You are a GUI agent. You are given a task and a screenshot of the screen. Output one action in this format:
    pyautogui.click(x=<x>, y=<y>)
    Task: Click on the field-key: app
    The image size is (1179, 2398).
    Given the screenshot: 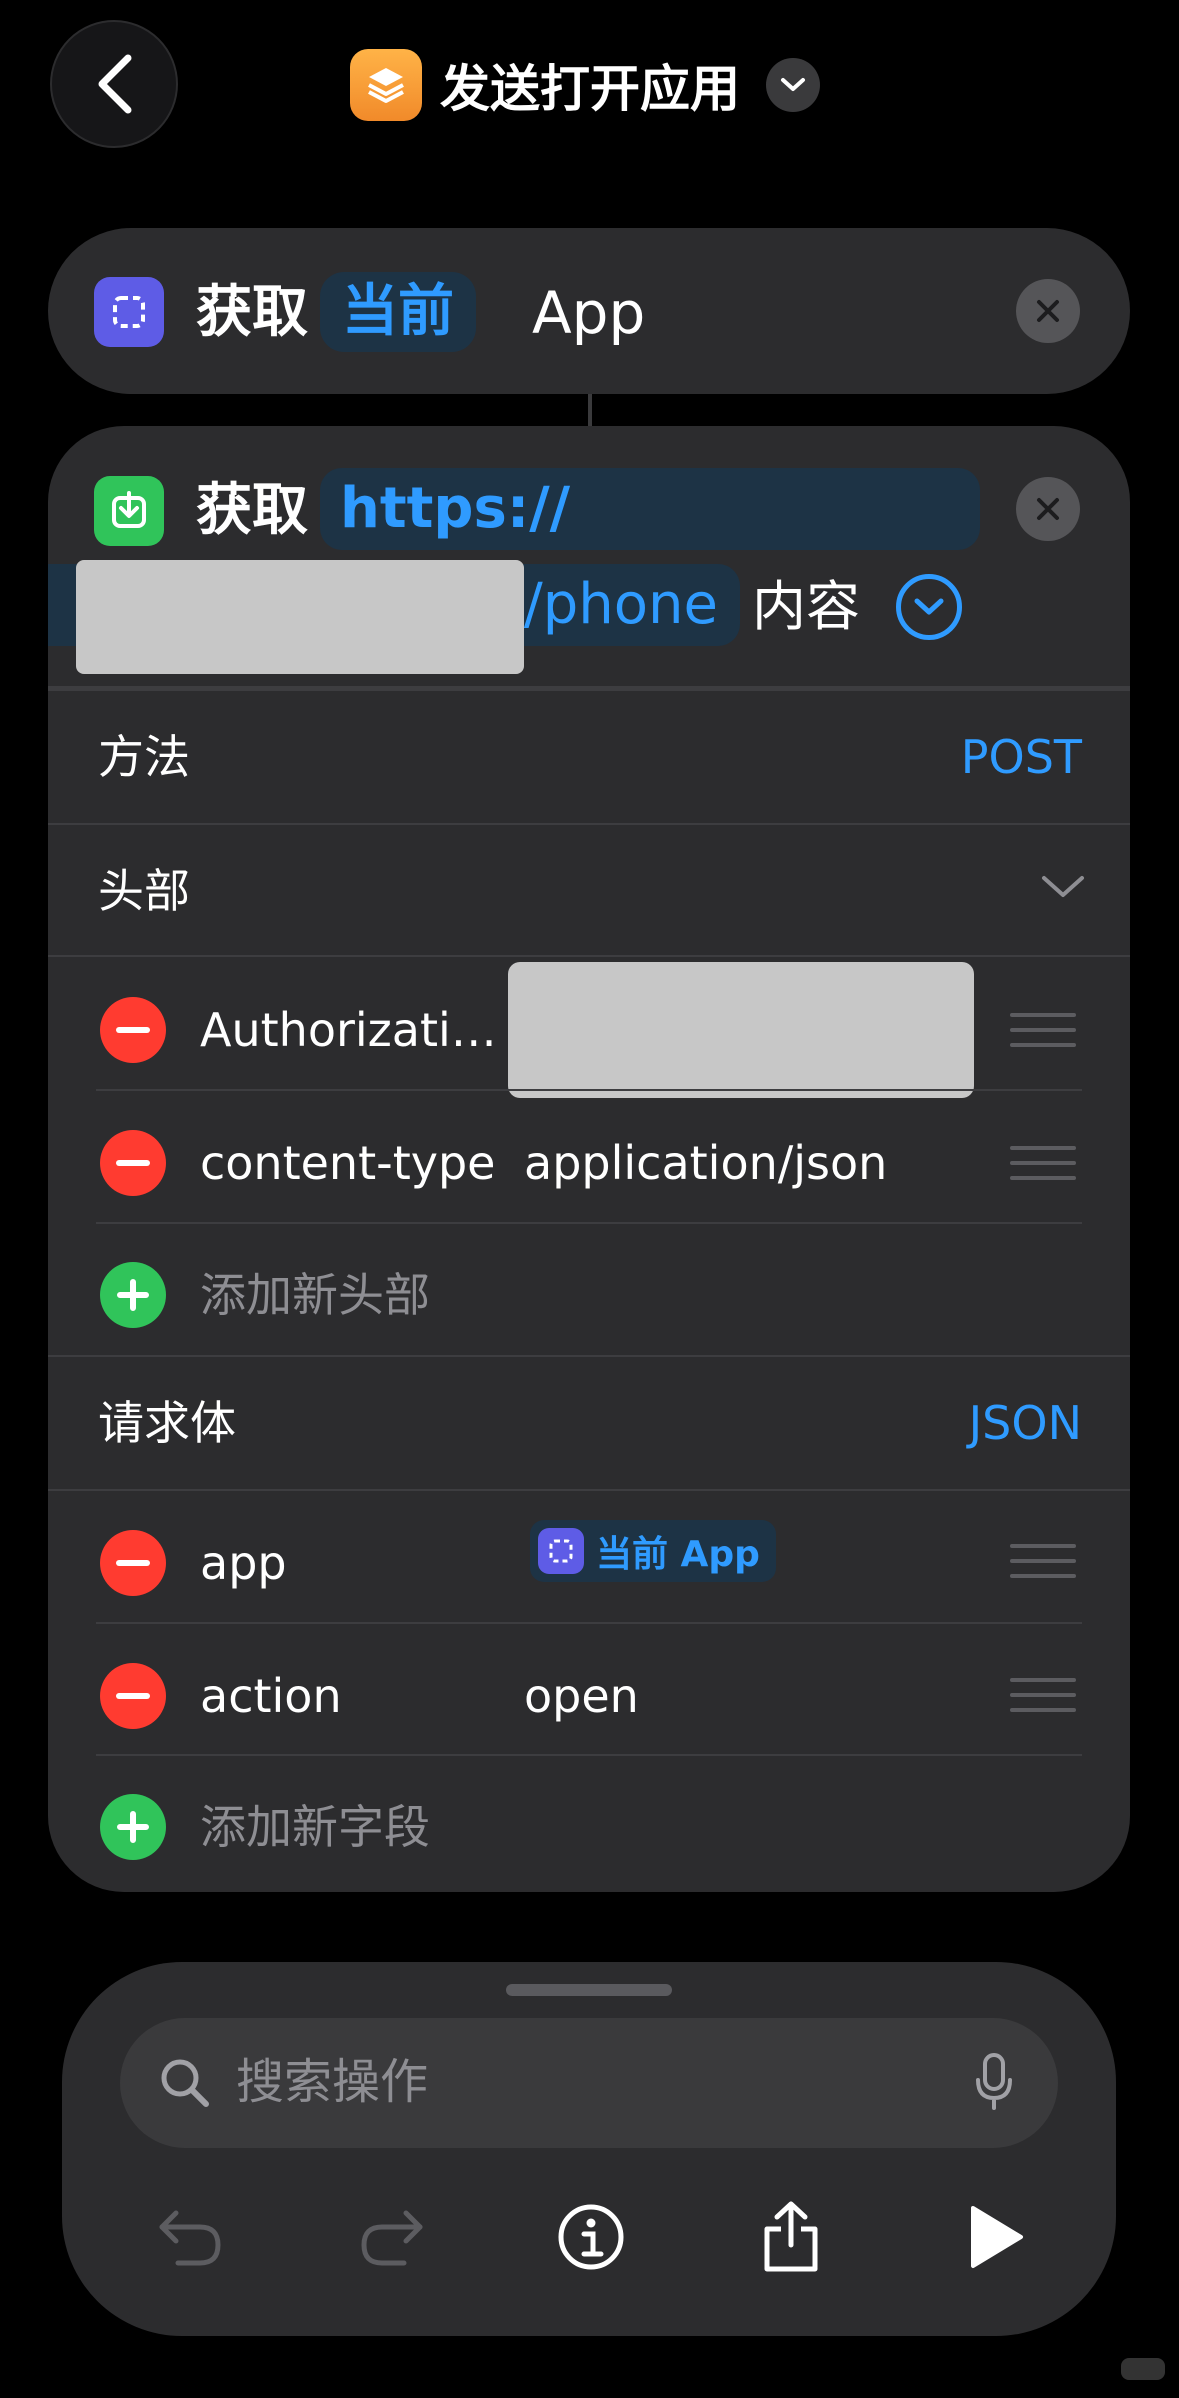 What is the action you would take?
    pyautogui.click(x=243, y=1563)
    